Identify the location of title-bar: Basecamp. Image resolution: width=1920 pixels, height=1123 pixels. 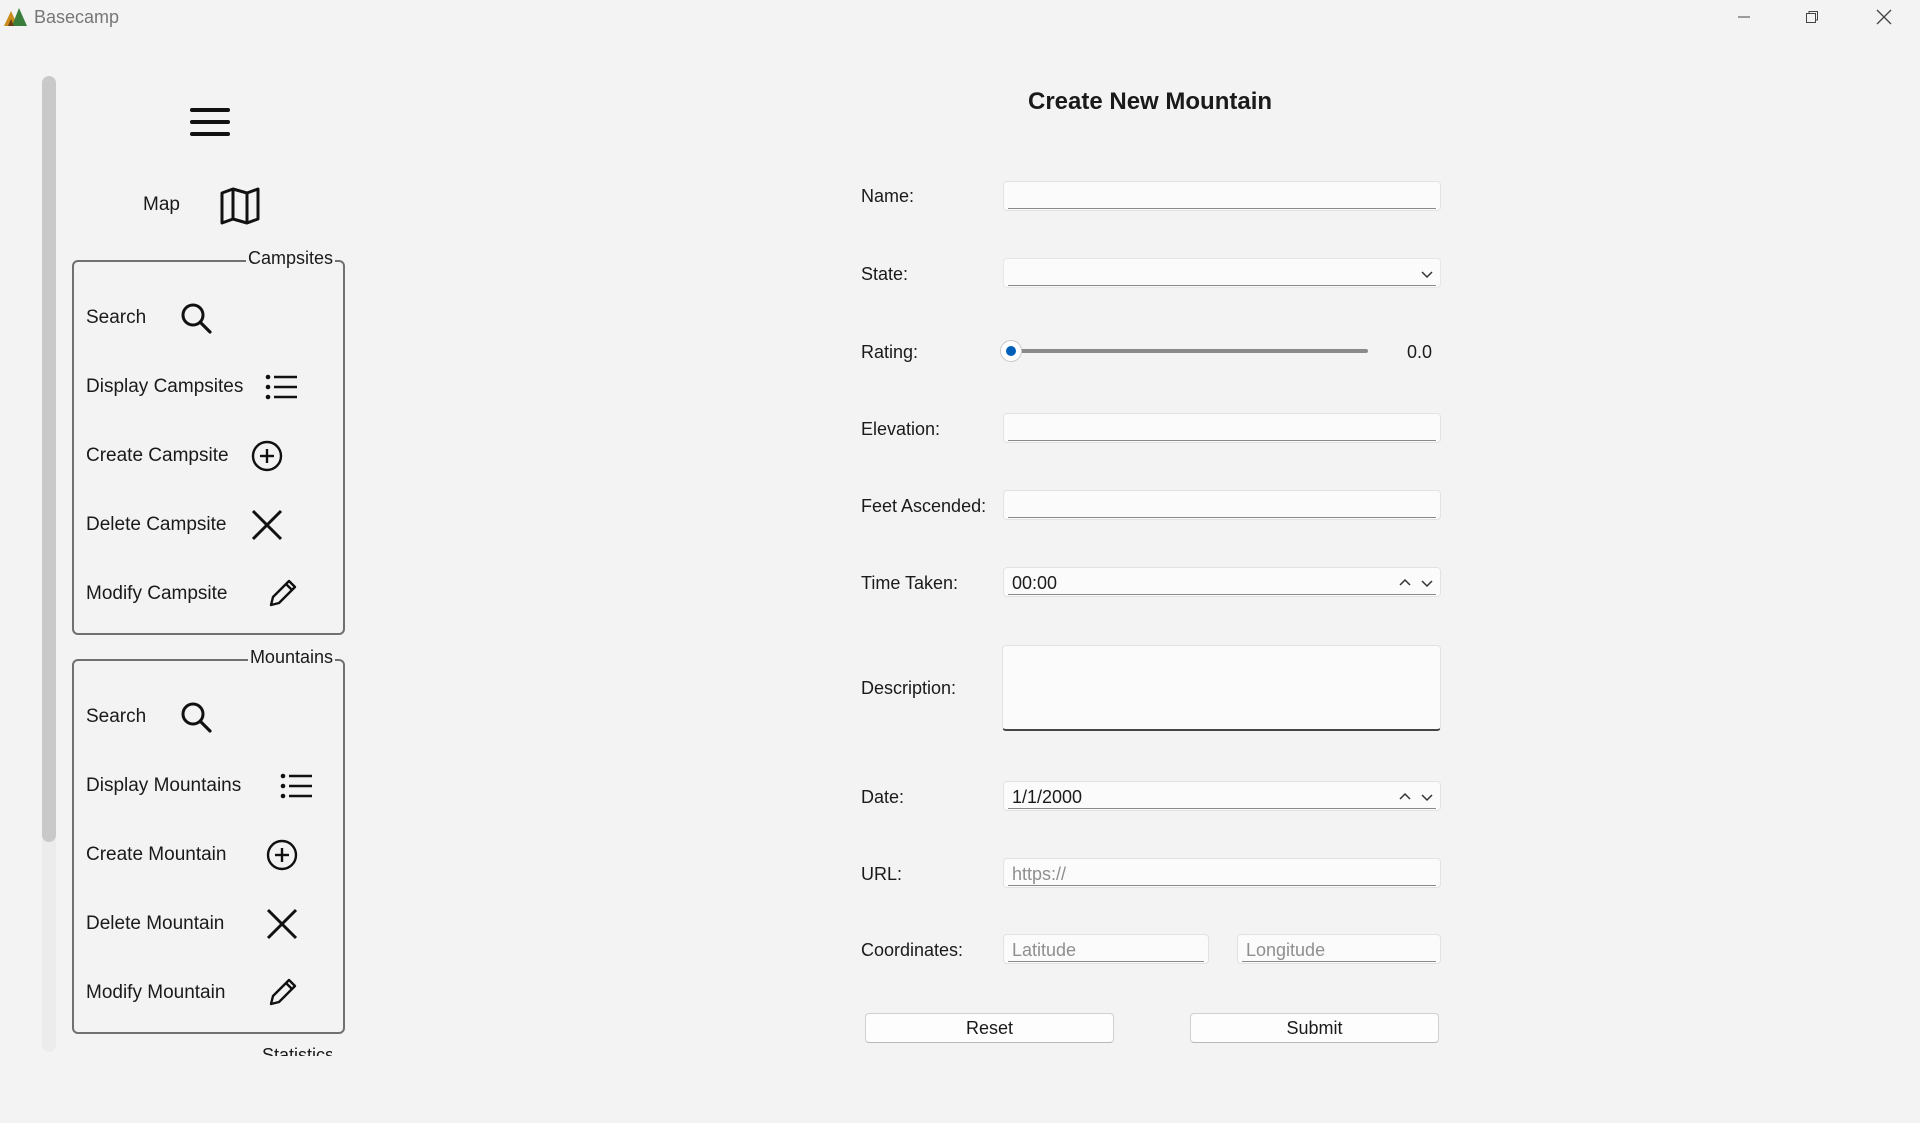
(960, 18).